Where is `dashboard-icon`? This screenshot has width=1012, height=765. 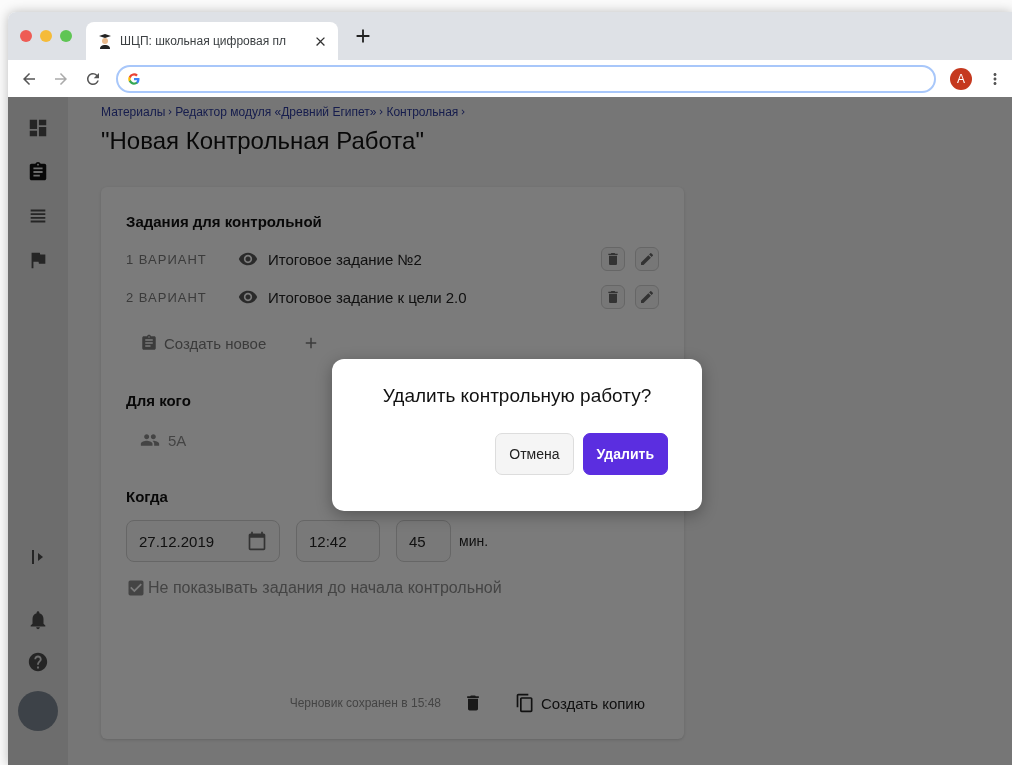 dashboard-icon is located at coordinates (38, 128).